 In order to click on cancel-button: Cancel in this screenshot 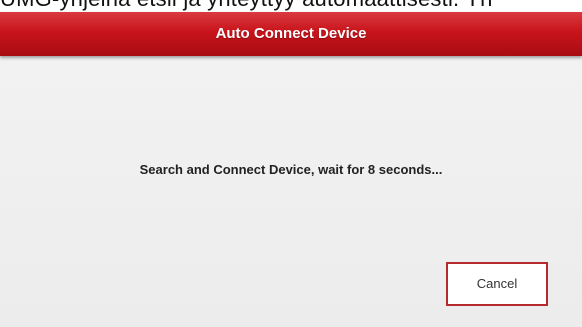, I will do `click(497, 284)`.